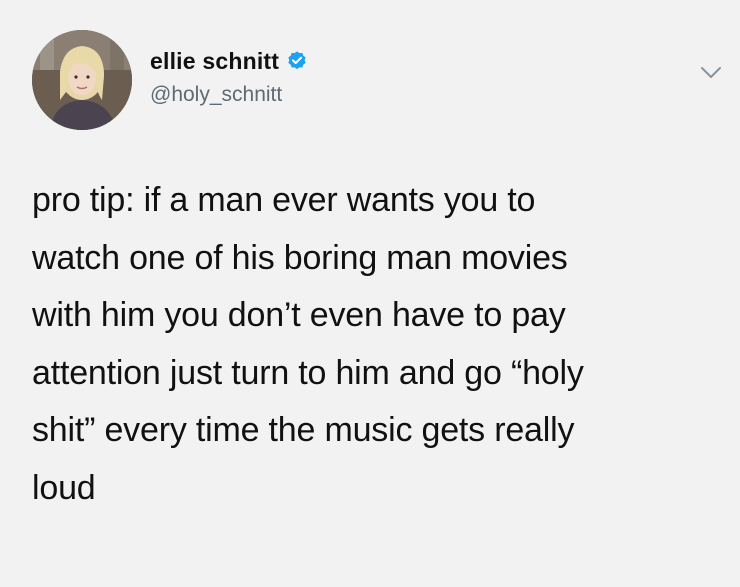 The height and width of the screenshot is (587, 740). What do you see at coordinates (711, 73) in the screenshot?
I see `chevron-down-icon` at bounding box center [711, 73].